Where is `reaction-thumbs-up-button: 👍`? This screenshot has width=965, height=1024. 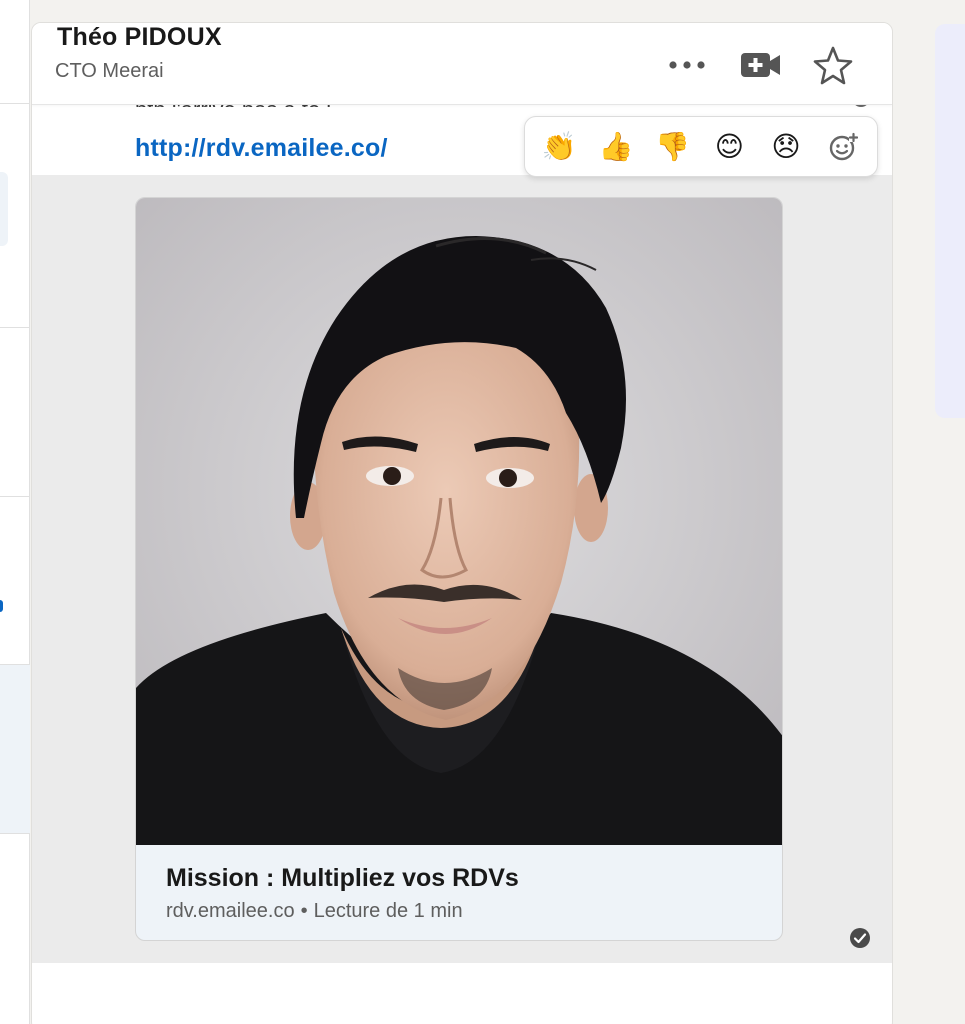
reaction-thumbs-up-button: 👍 is located at coordinates (616, 147).